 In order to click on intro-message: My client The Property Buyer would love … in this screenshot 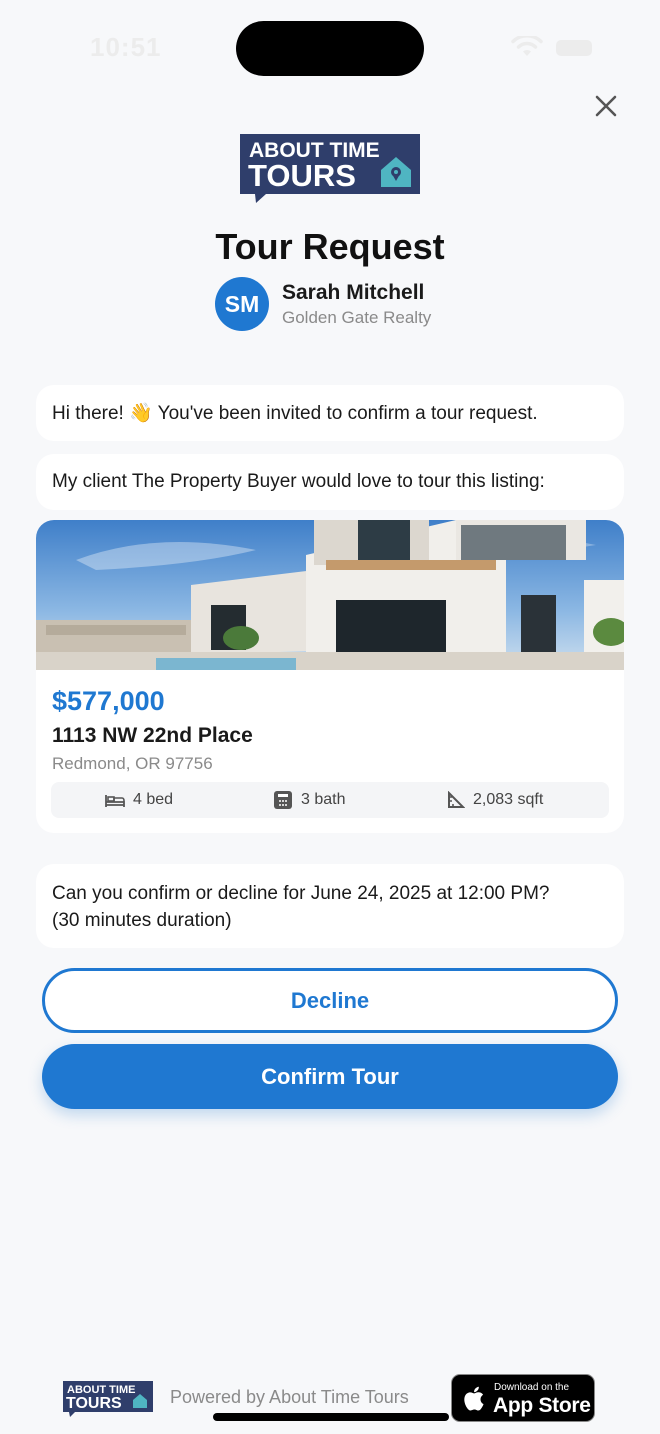, I will do `click(330, 482)`.